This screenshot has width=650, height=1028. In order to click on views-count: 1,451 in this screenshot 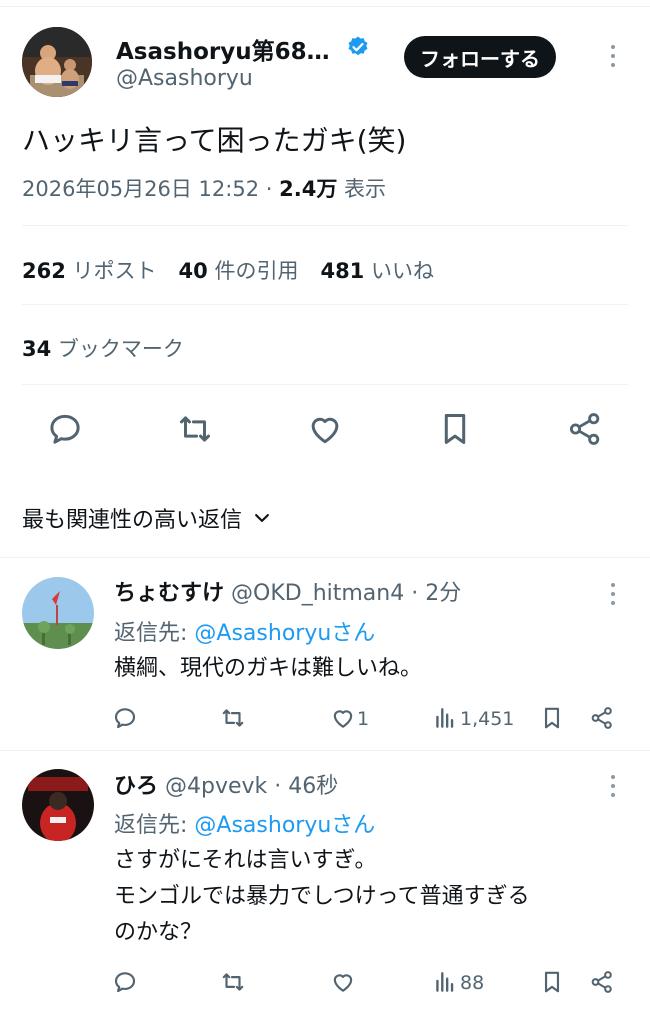, I will do `click(487, 719)`.